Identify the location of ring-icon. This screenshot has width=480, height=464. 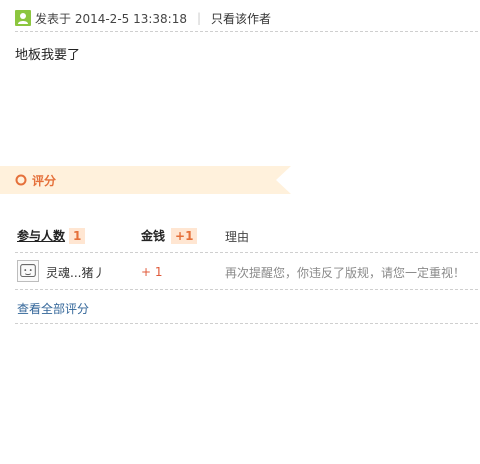
(21, 180).